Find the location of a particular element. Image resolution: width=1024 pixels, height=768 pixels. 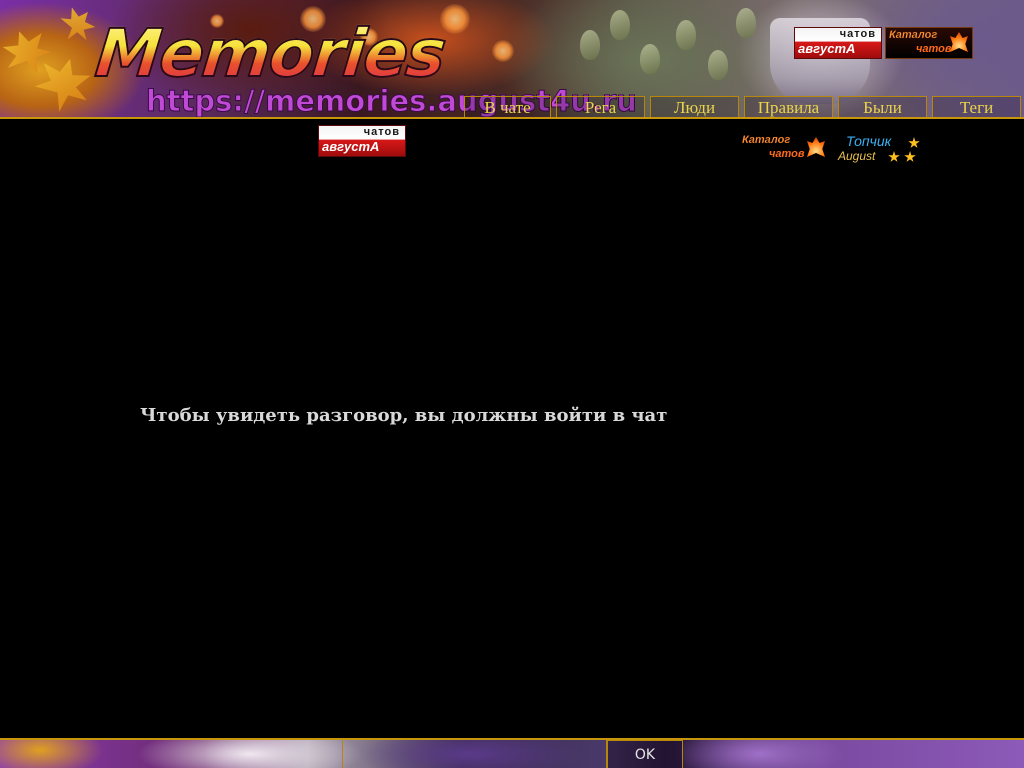

chatov-avgusta-banner: чатов августА is located at coordinates (838, 43).